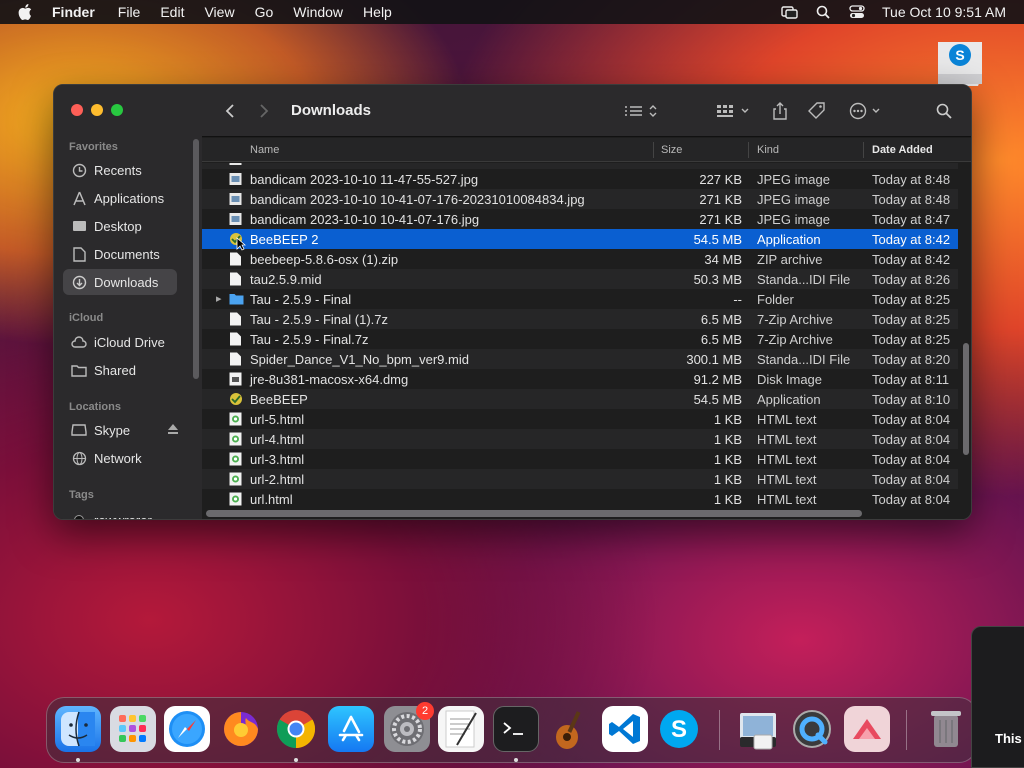 The height and width of the screenshot is (768, 1024). I want to click on application-icon, so click(235, 399).